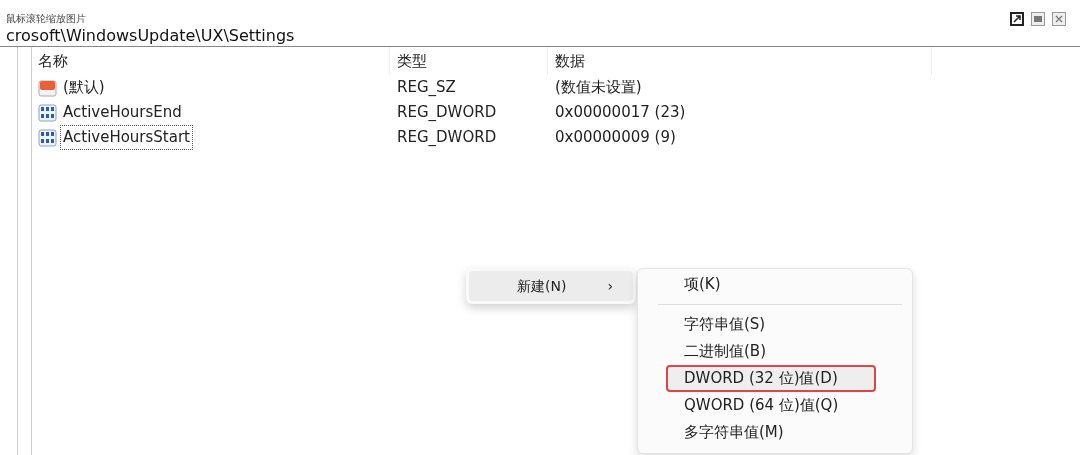 Image resolution: width=1080 pixels, height=455 pixels. Describe the element at coordinates (570, 61) in the screenshot. I see `column-header: 数据` at that location.